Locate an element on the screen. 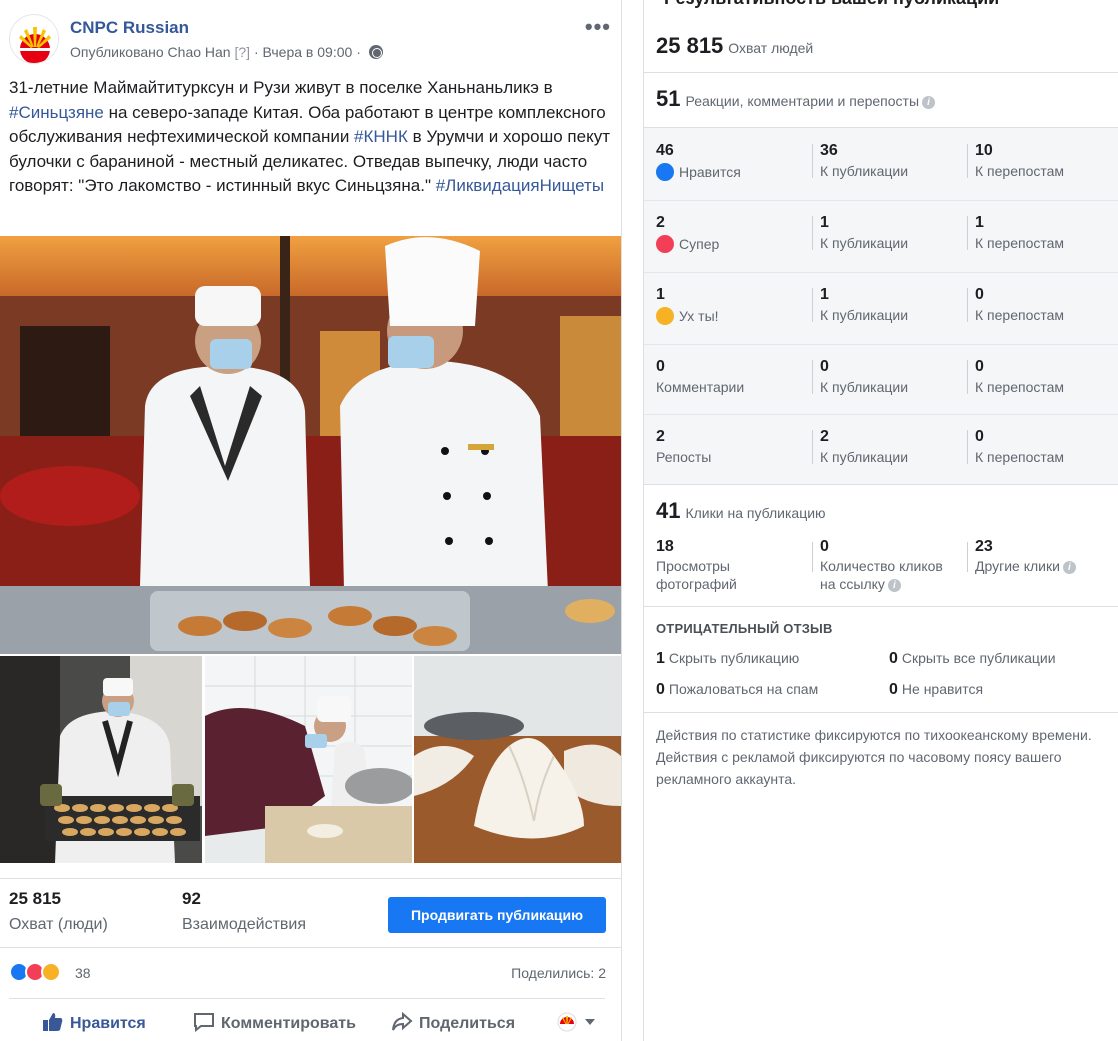 This screenshot has height=1041, width=1118. unlike-label: Не нравится is located at coordinates (942, 689).